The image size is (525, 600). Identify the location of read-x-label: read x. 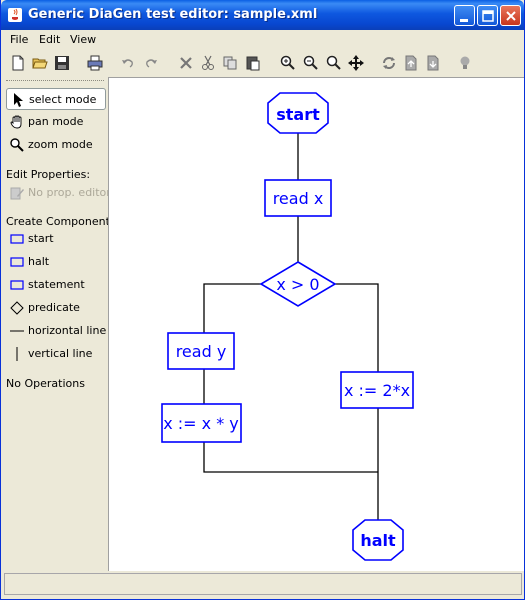
(298, 198).